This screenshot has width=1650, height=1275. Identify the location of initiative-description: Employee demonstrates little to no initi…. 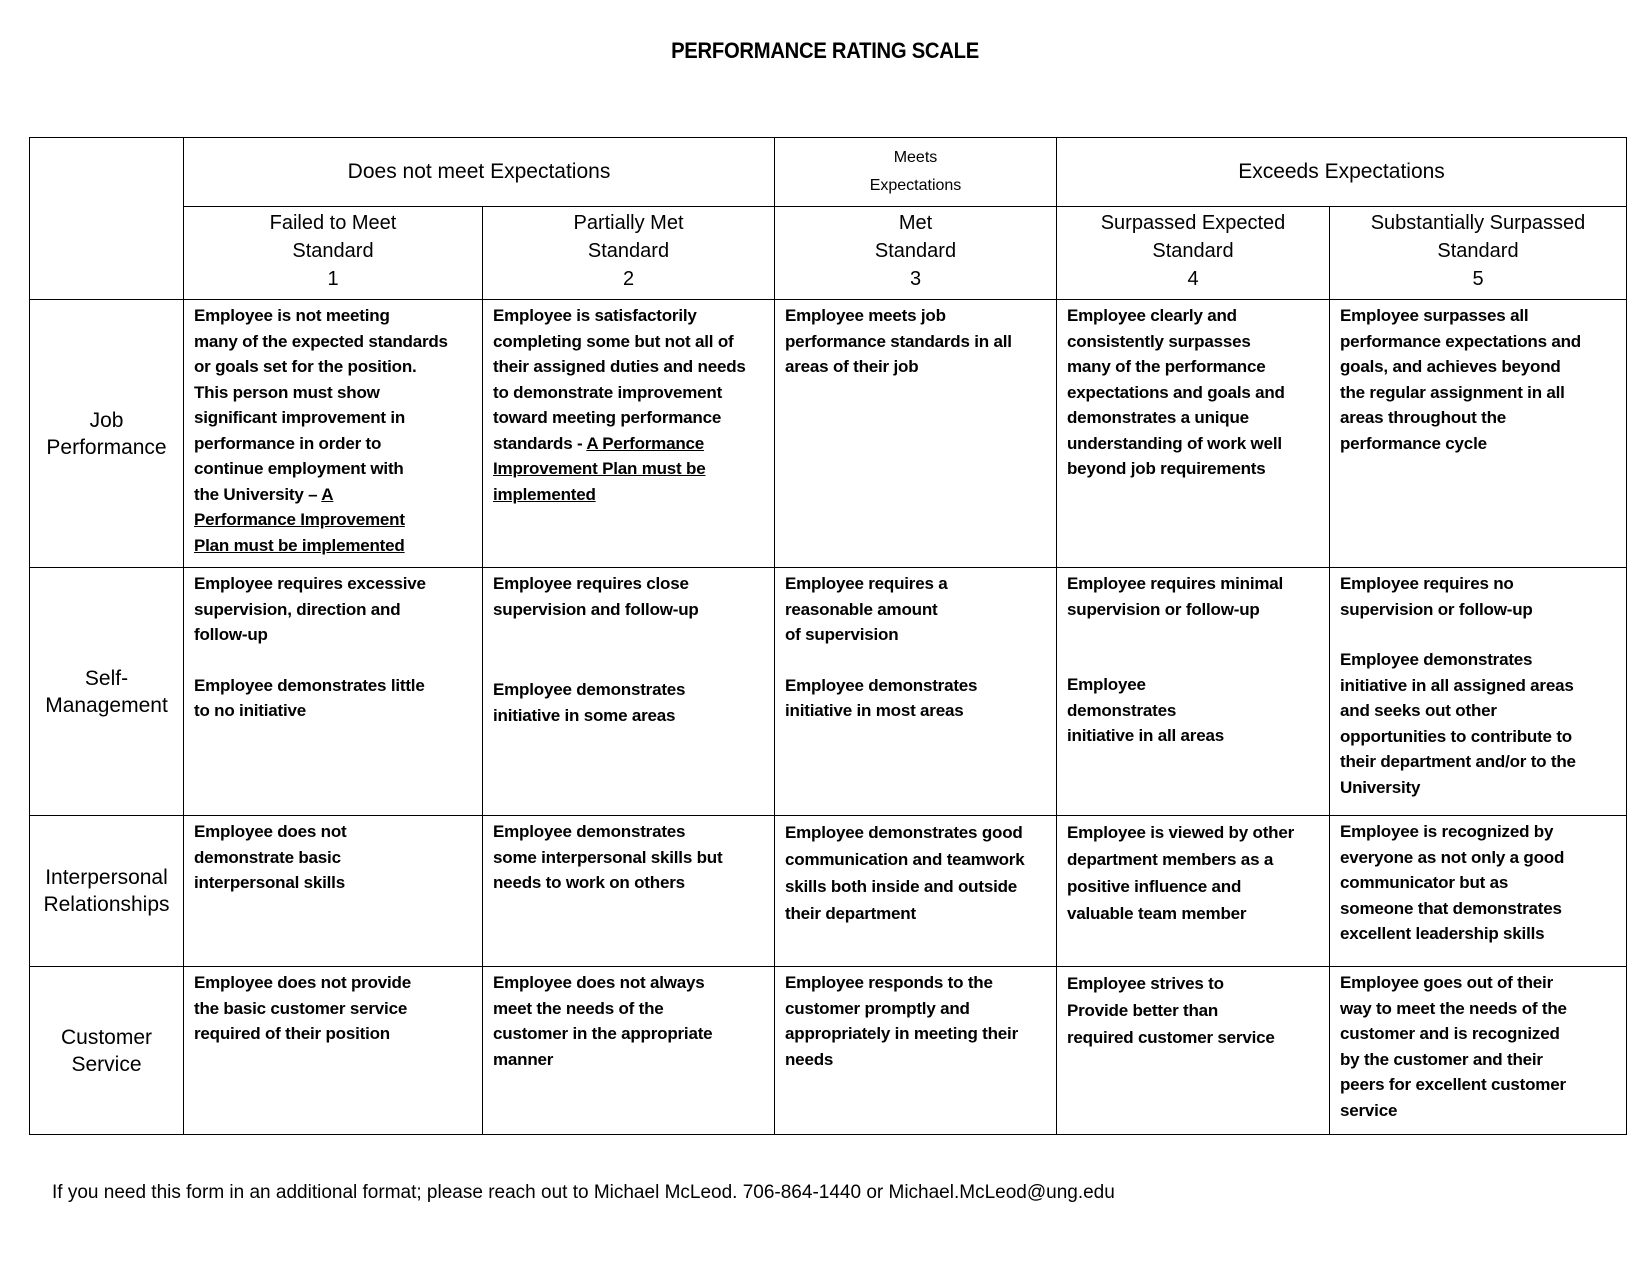
(309, 698).